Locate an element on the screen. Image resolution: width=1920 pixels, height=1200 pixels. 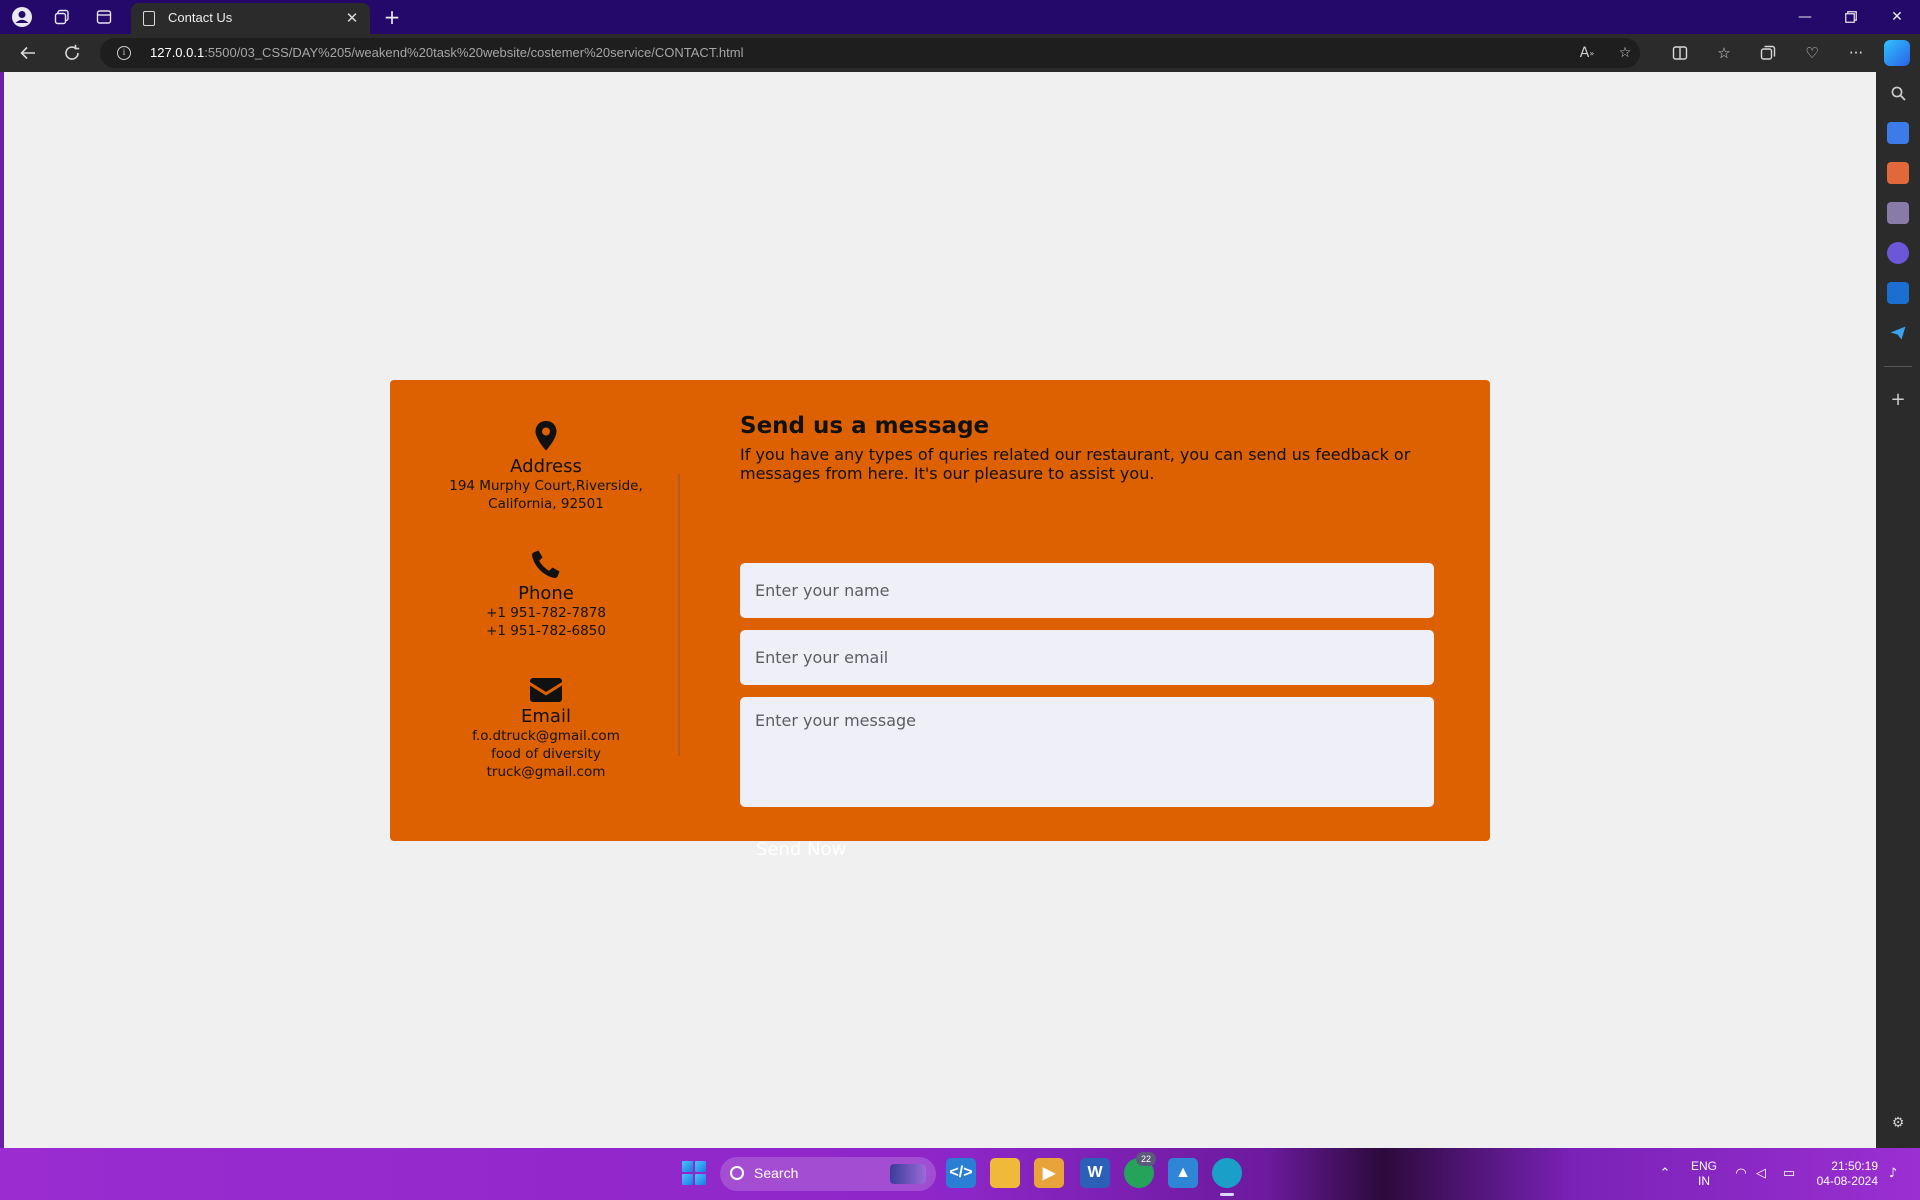
sidebar-search-icon is located at coordinates (1898, 93).